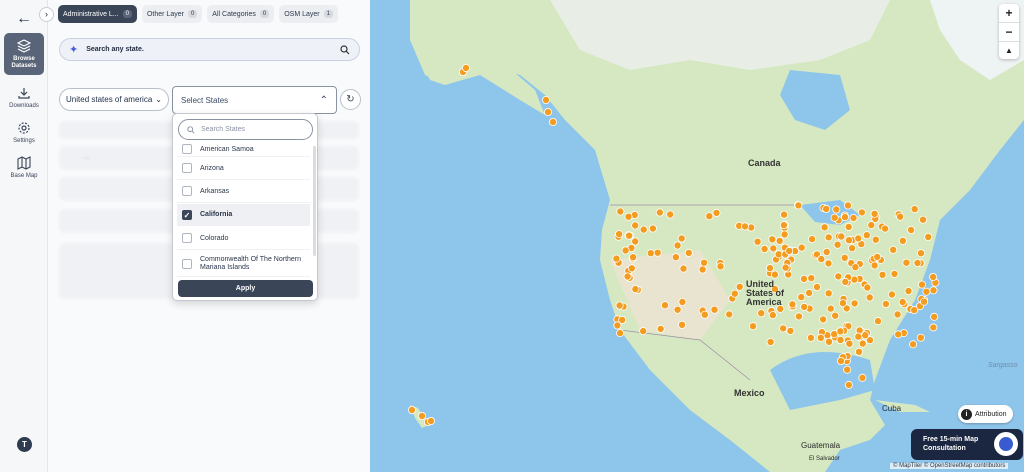  I want to click on country-select: United states of america ⌄, so click(114, 99).